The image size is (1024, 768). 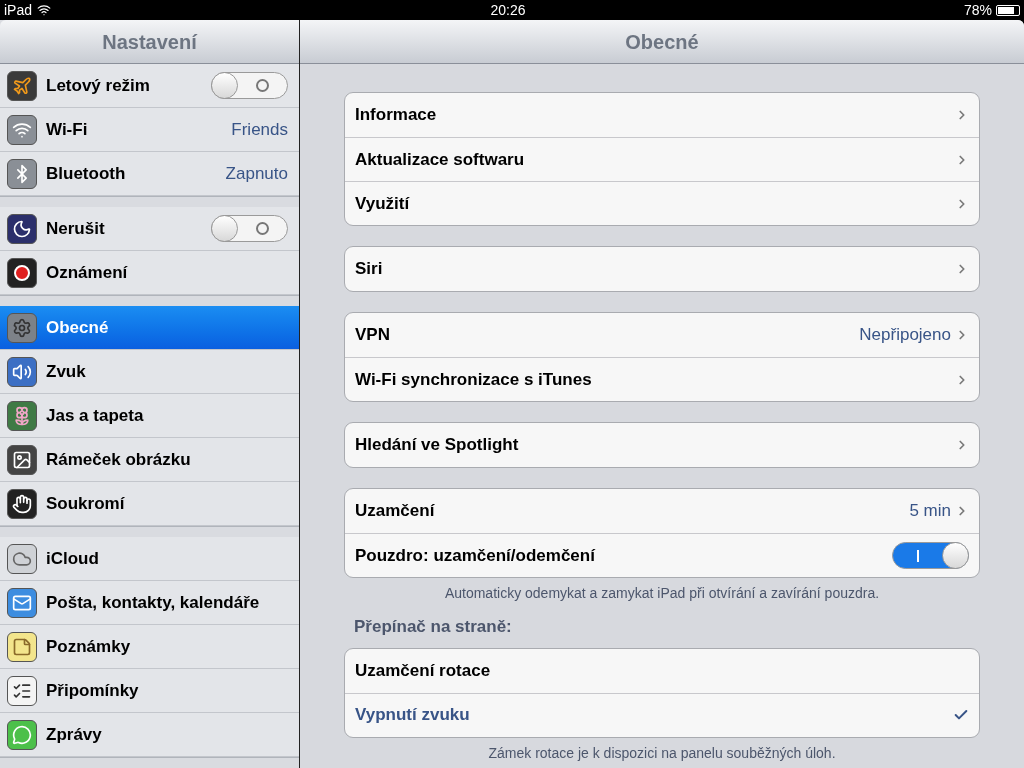 What do you see at coordinates (369, 269) in the screenshot?
I see `row-label: Siri` at bounding box center [369, 269].